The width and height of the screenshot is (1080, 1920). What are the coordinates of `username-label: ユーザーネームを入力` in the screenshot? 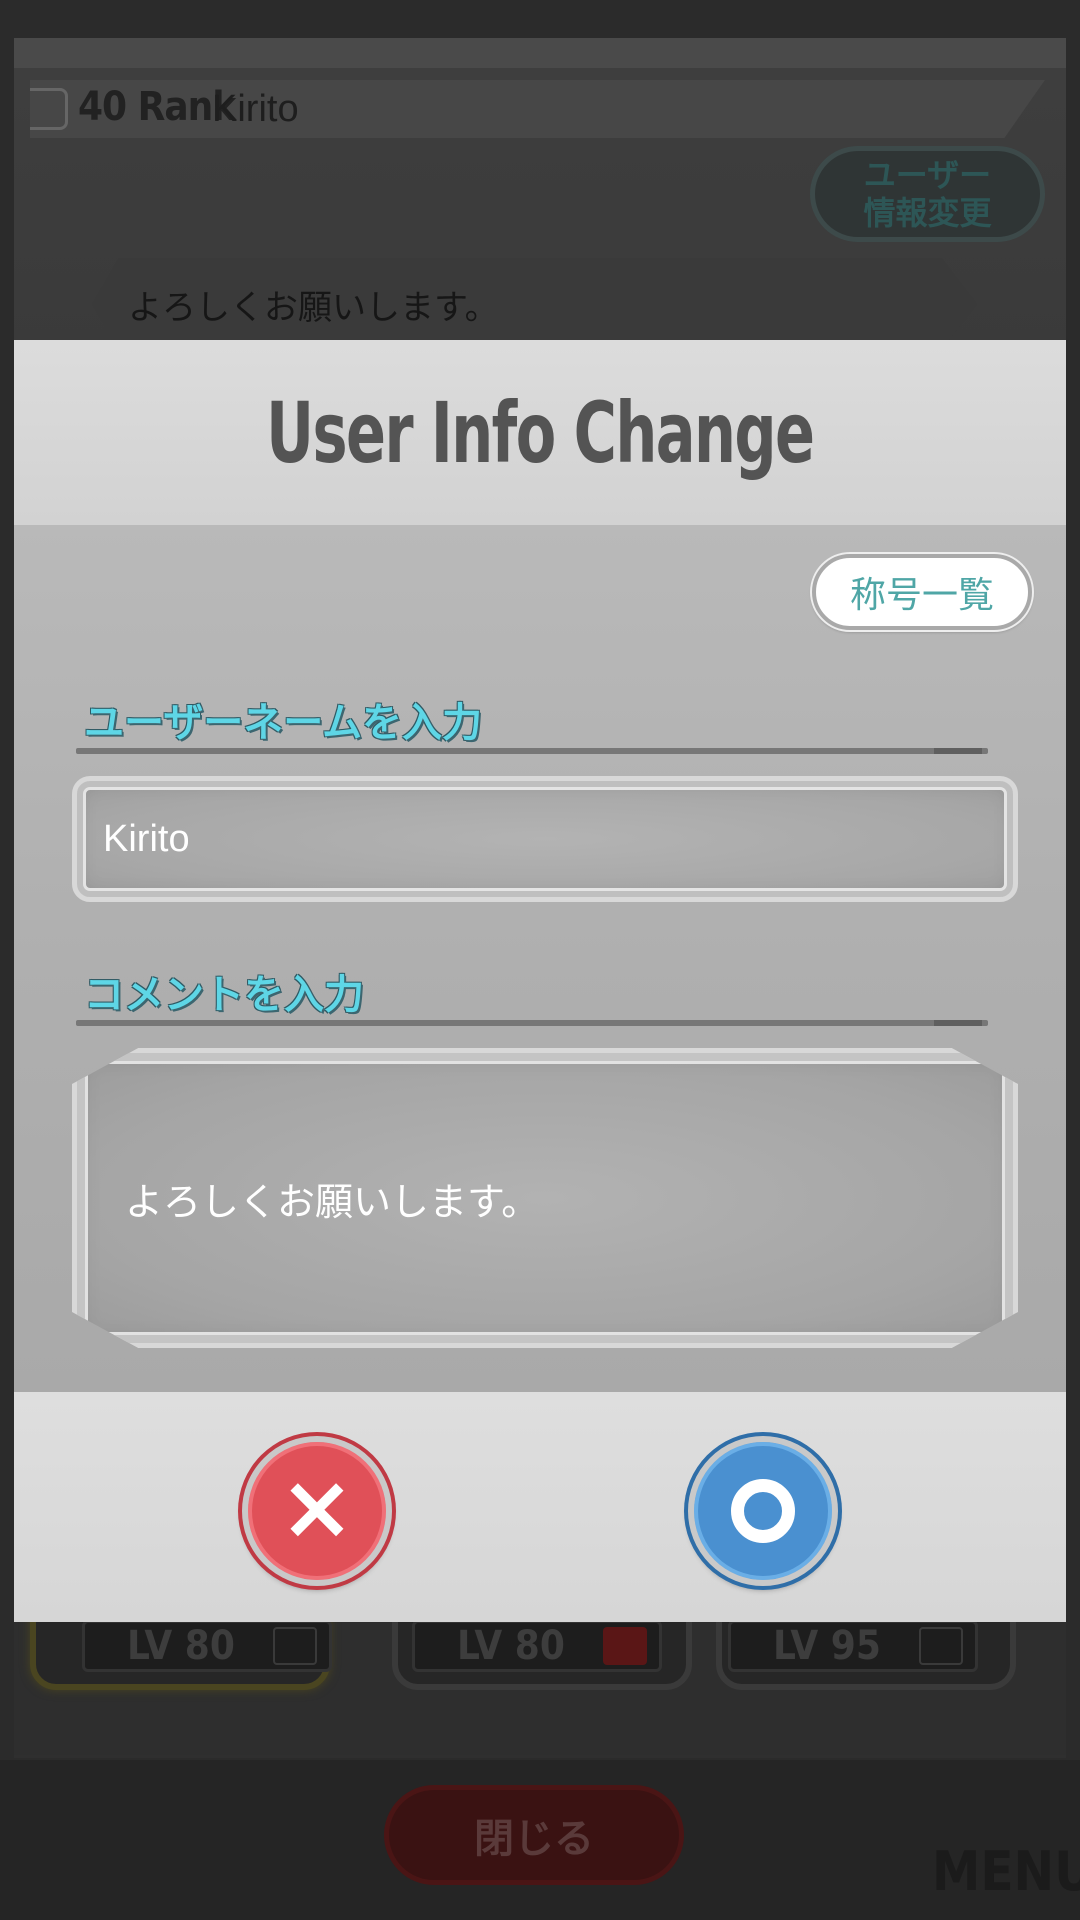 It's located at (283, 723).